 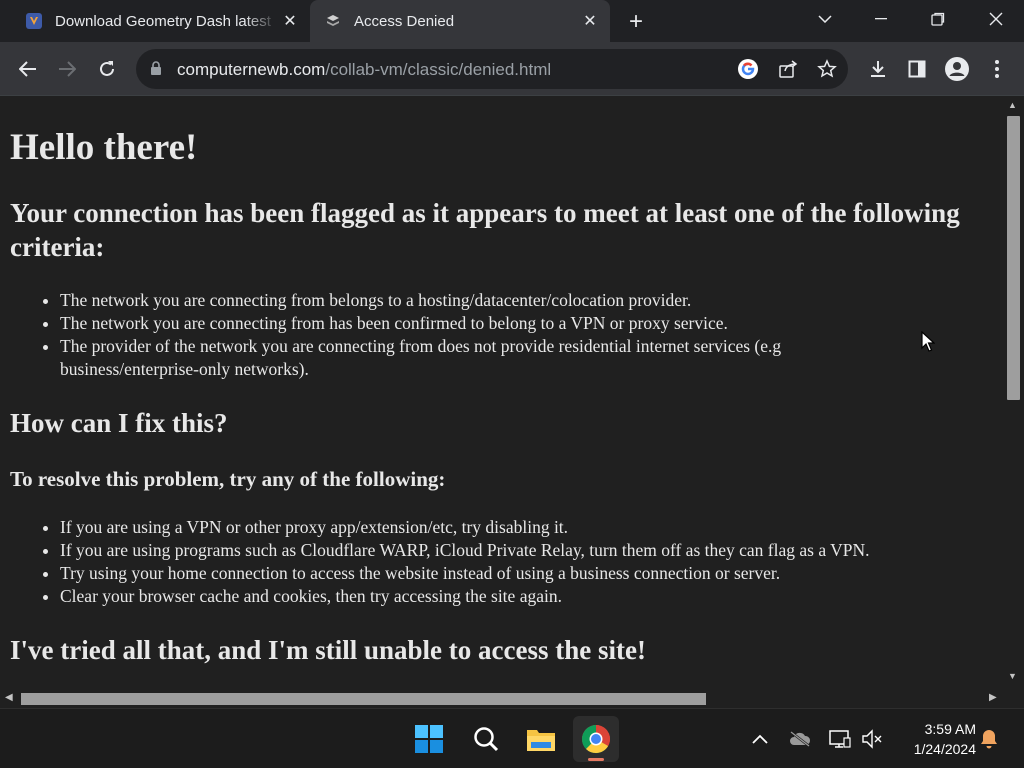 I want to click on server-favicon-icon, so click(x=333, y=21).